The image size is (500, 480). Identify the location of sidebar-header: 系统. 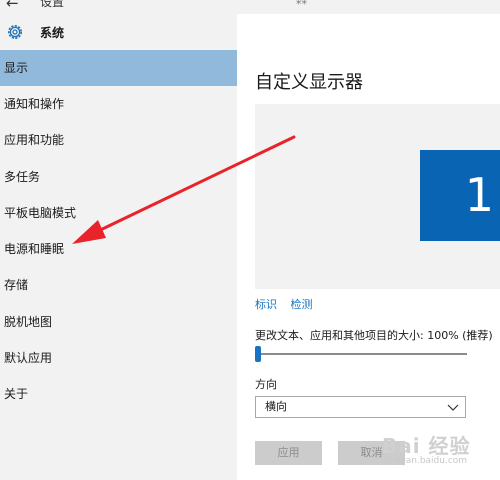
(118, 32).